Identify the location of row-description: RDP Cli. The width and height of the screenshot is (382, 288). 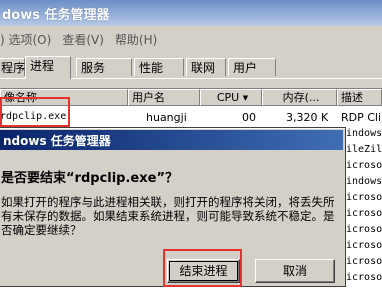
(361, 117).